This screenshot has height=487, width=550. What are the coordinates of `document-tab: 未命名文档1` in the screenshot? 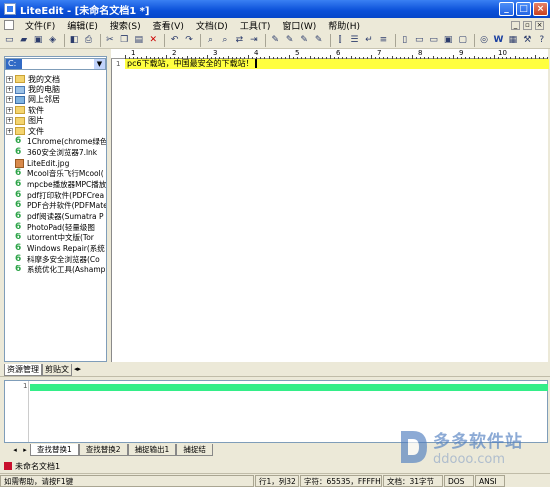 It's located at (37, 466).